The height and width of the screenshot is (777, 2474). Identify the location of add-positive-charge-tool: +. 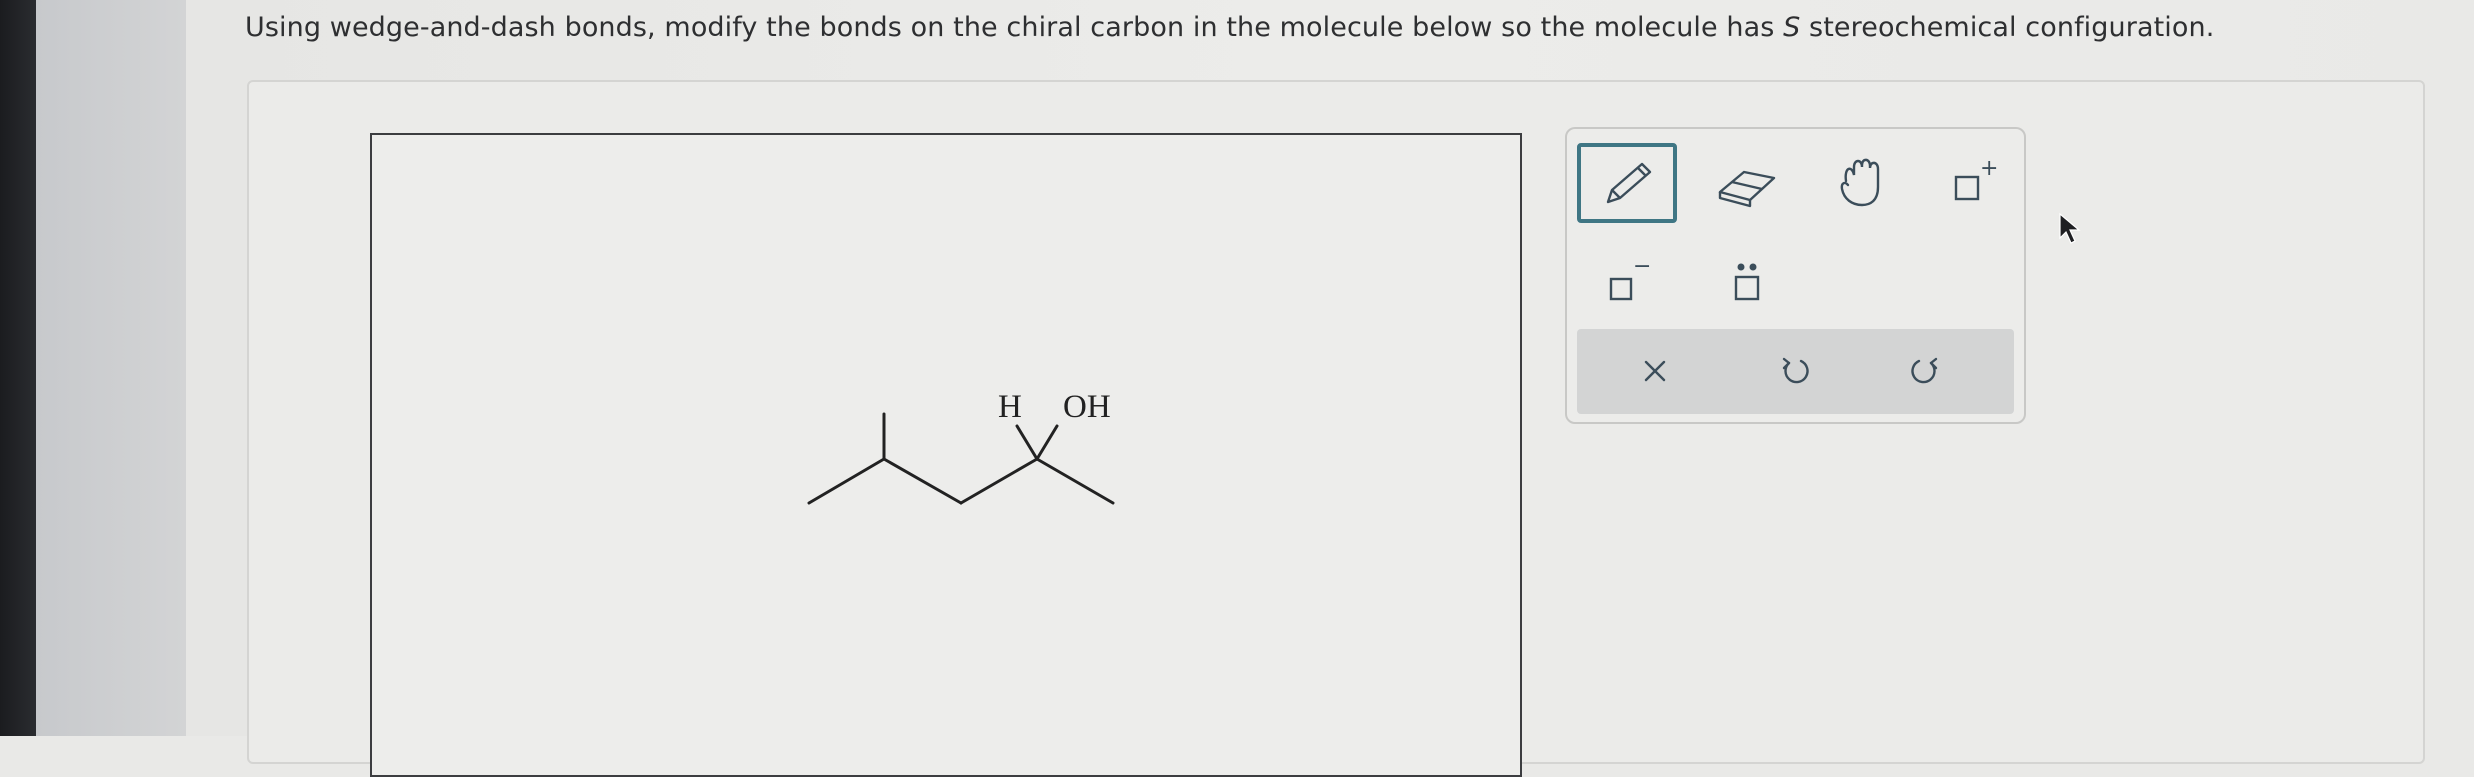
(1972, 183).